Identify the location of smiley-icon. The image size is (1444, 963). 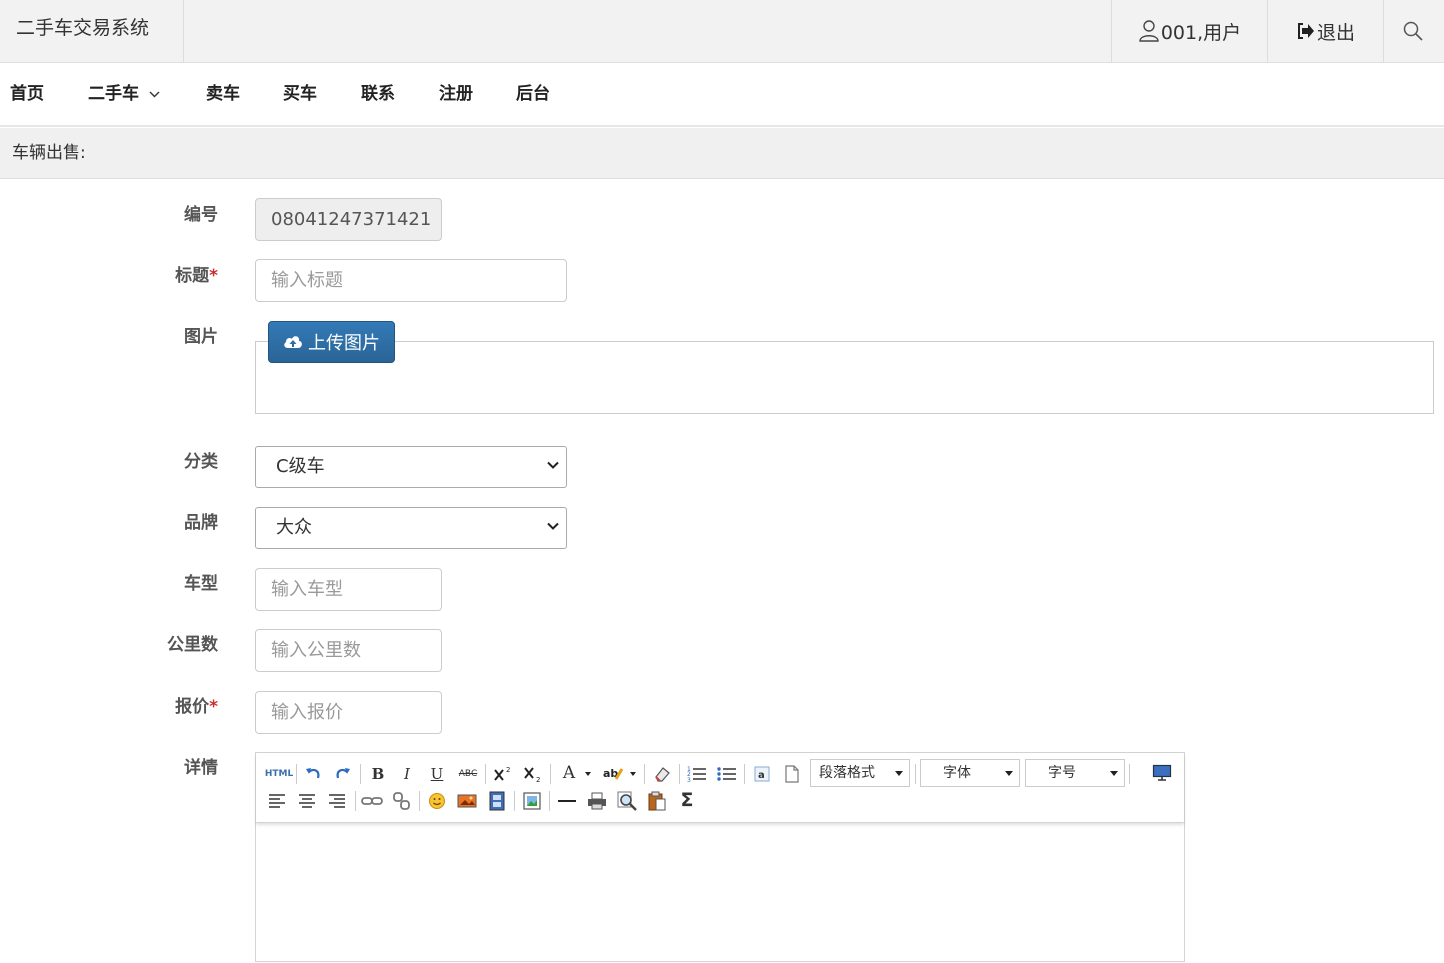
(437, 801).